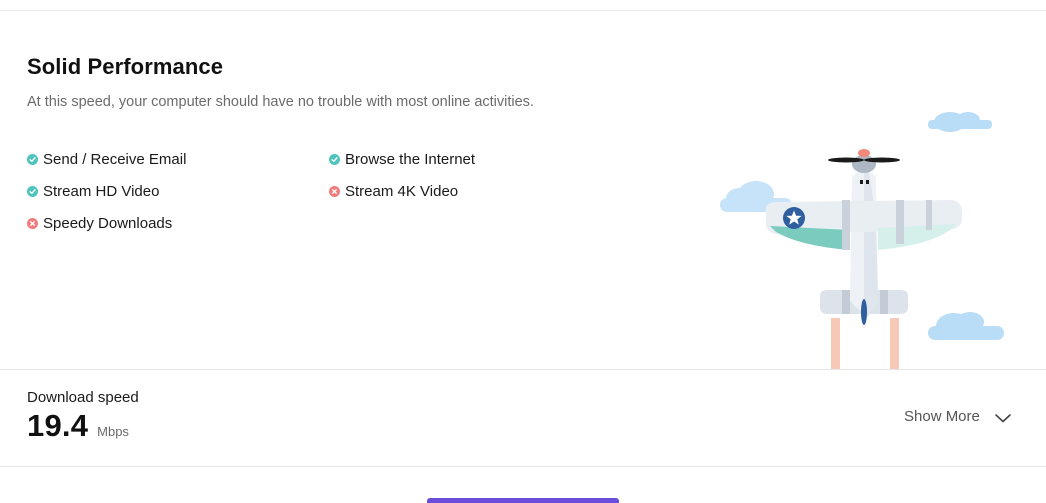 The height and width of the screenshot is (503, 1046). What do you see at coordinates (178, 191) in the screenshot?
I see `feature-item: Stream HD Video` at bounding box center [178, 191].